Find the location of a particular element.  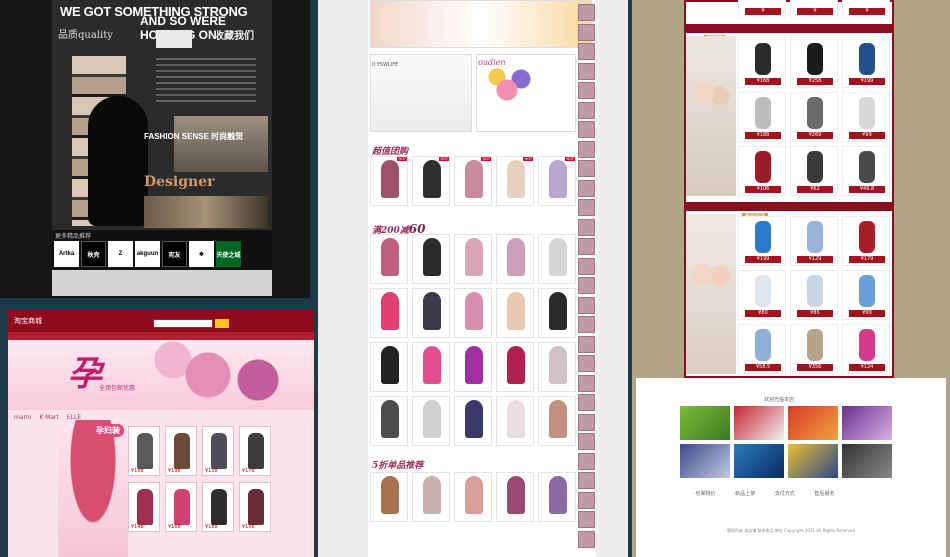

footer-link: ·包邮特价 is located at coordinates (705, 493).